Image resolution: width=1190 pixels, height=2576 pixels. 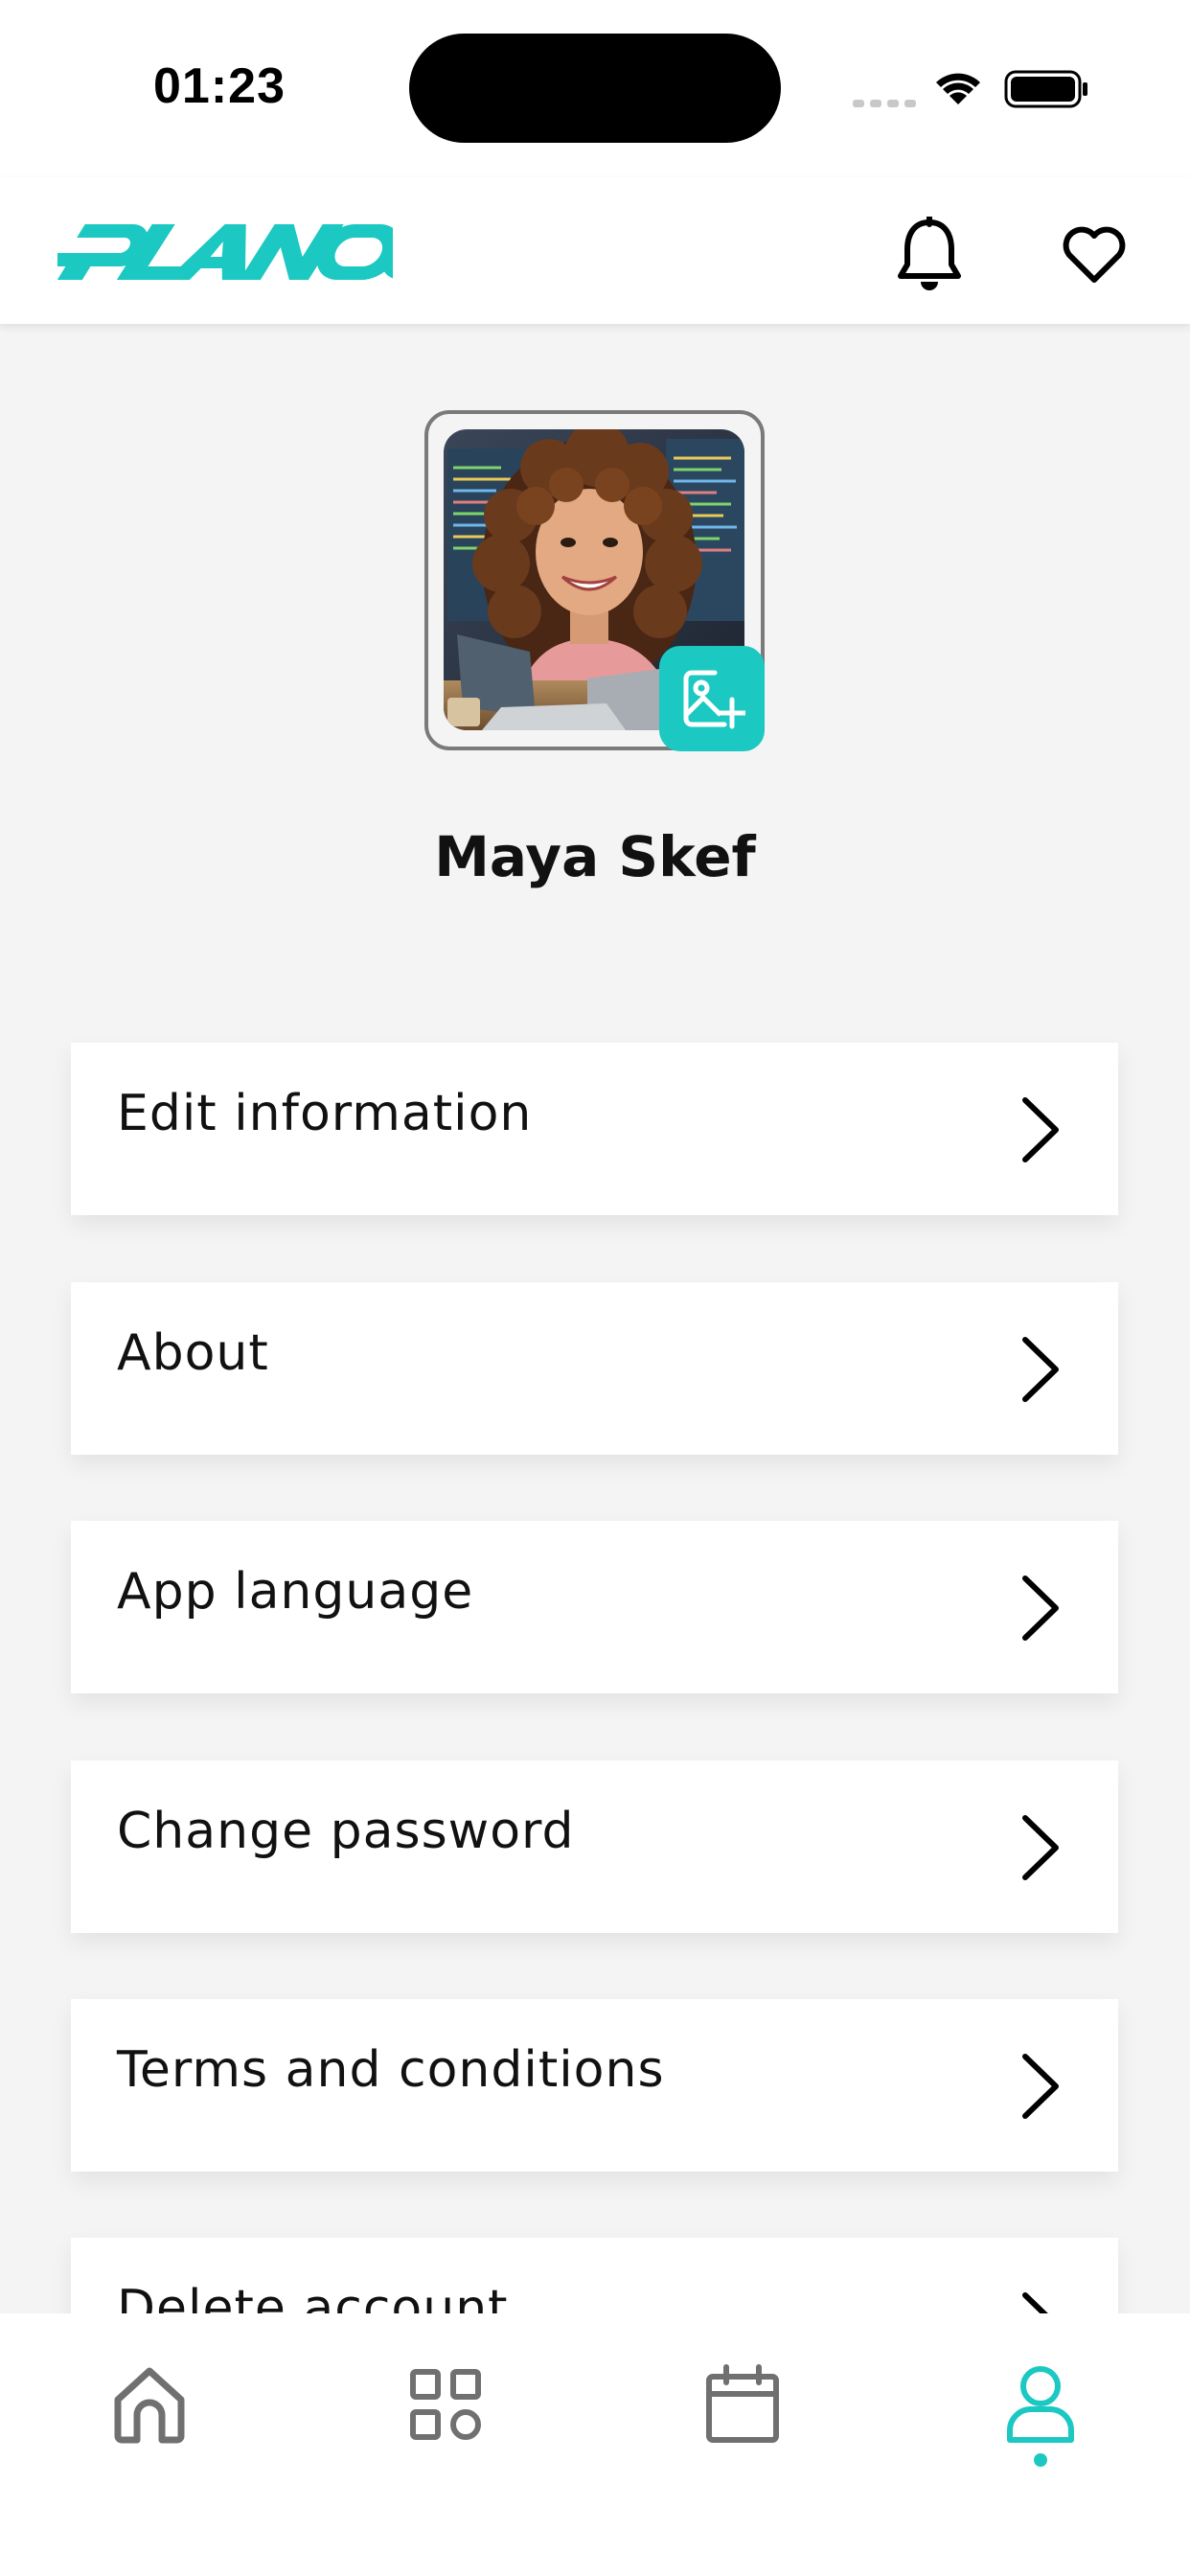 I want to click on heart-icon, so click(x=1095, y=254).